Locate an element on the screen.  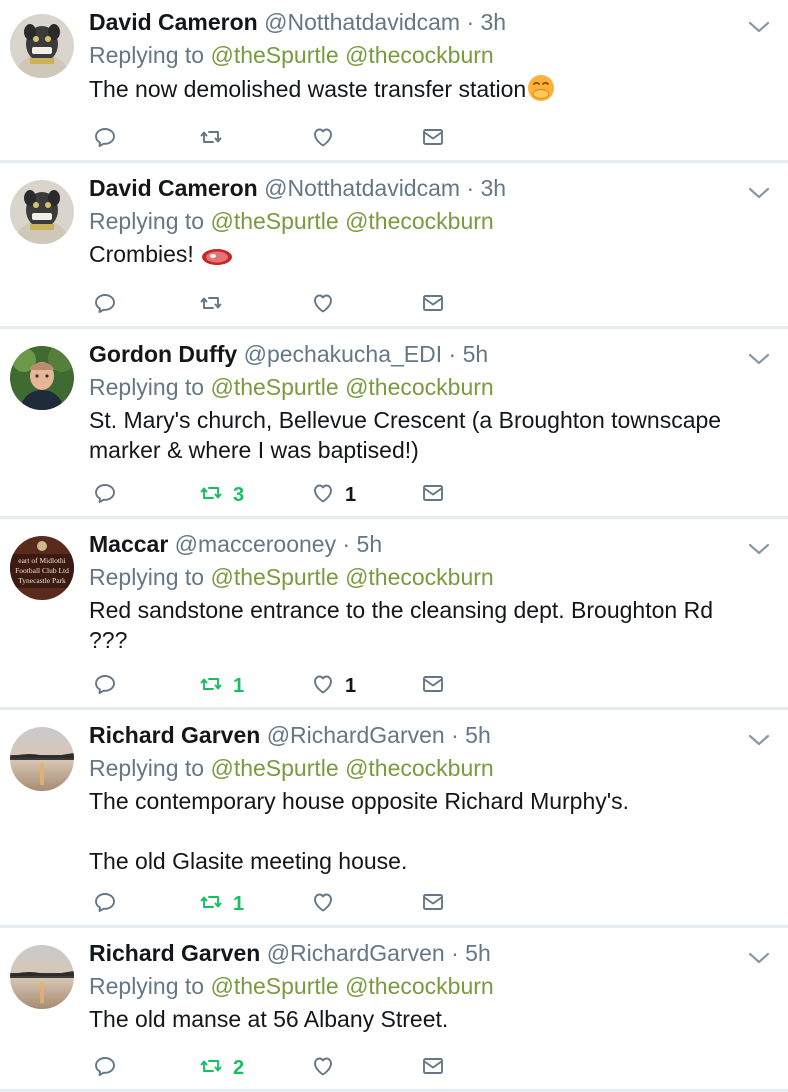
tweet-header: David Cameron @Notthatdavidcam · 3h is located at coordinates (408, 22).